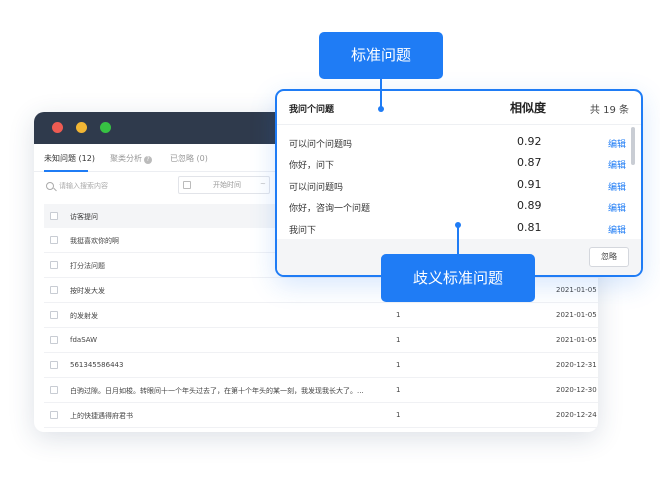 The width and height of the screenshot is (660, 480). I want to click on total-count: 共 19 条, so click(609, 110).